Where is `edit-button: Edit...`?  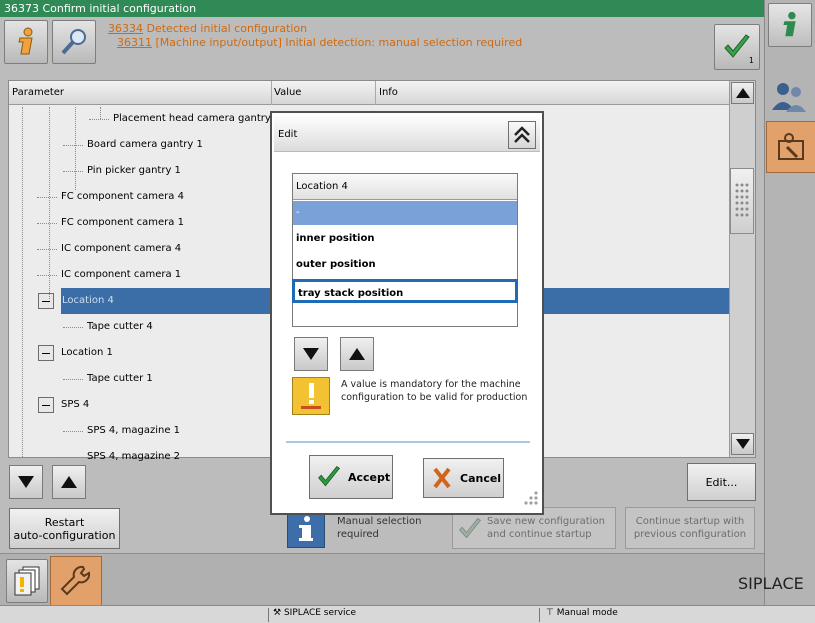 edit-button: Edit... is located at coordinates (721, 482).